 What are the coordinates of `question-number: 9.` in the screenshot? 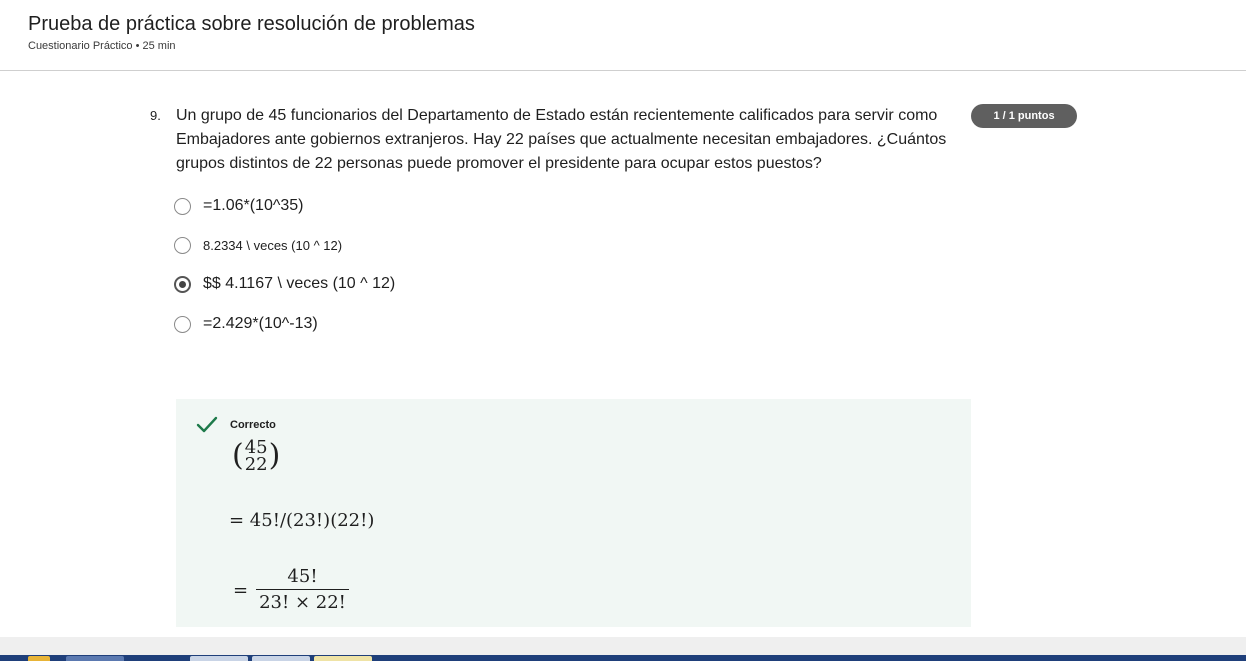 It's located at (155, 115).